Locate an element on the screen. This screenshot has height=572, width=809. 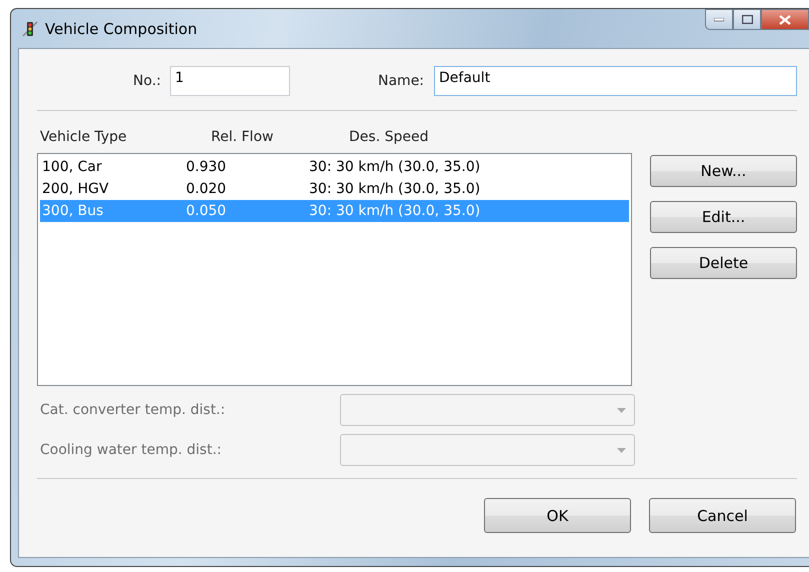
row-cell-text: 0.050 is located at coordinates (207, 211).